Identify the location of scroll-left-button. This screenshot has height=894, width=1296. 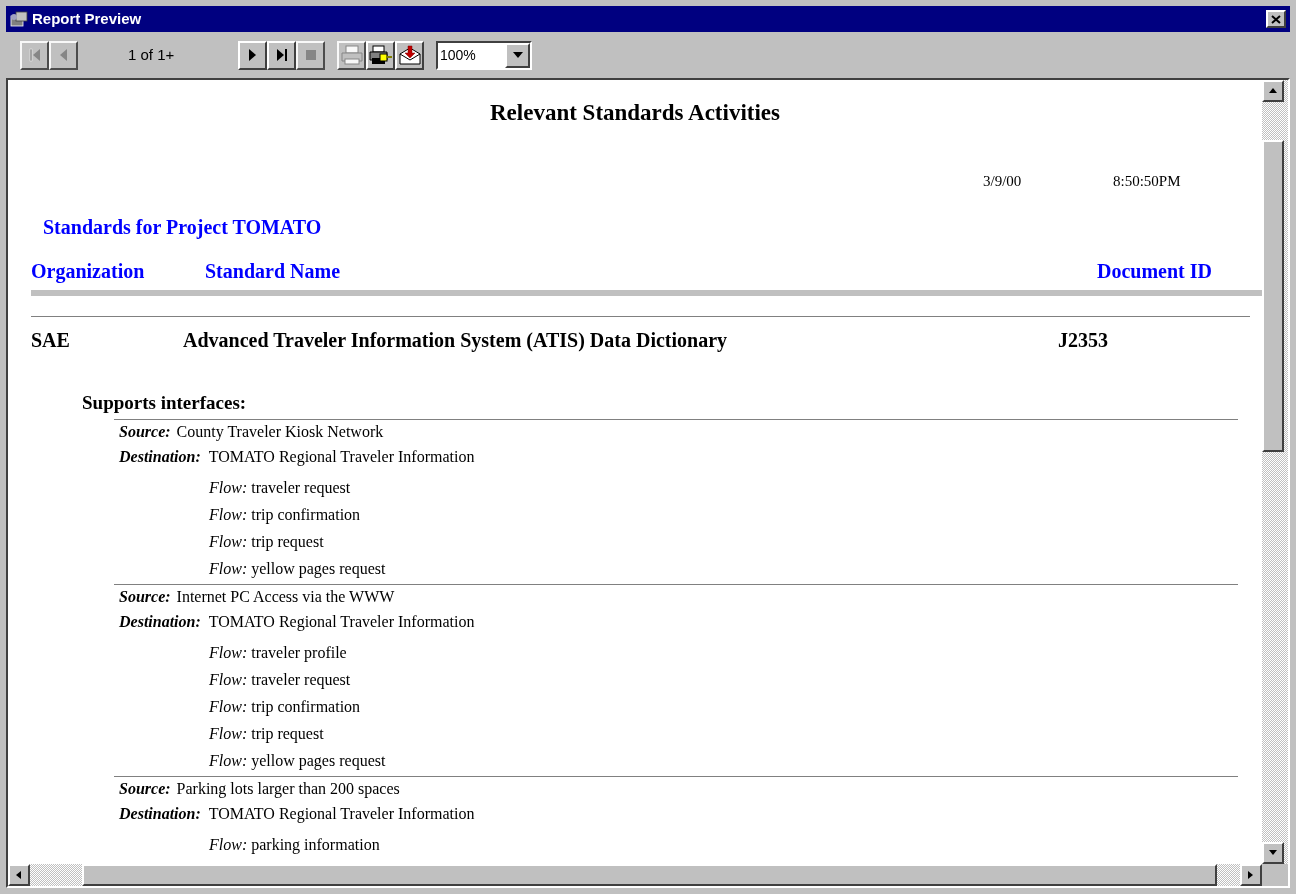
(19, 875).